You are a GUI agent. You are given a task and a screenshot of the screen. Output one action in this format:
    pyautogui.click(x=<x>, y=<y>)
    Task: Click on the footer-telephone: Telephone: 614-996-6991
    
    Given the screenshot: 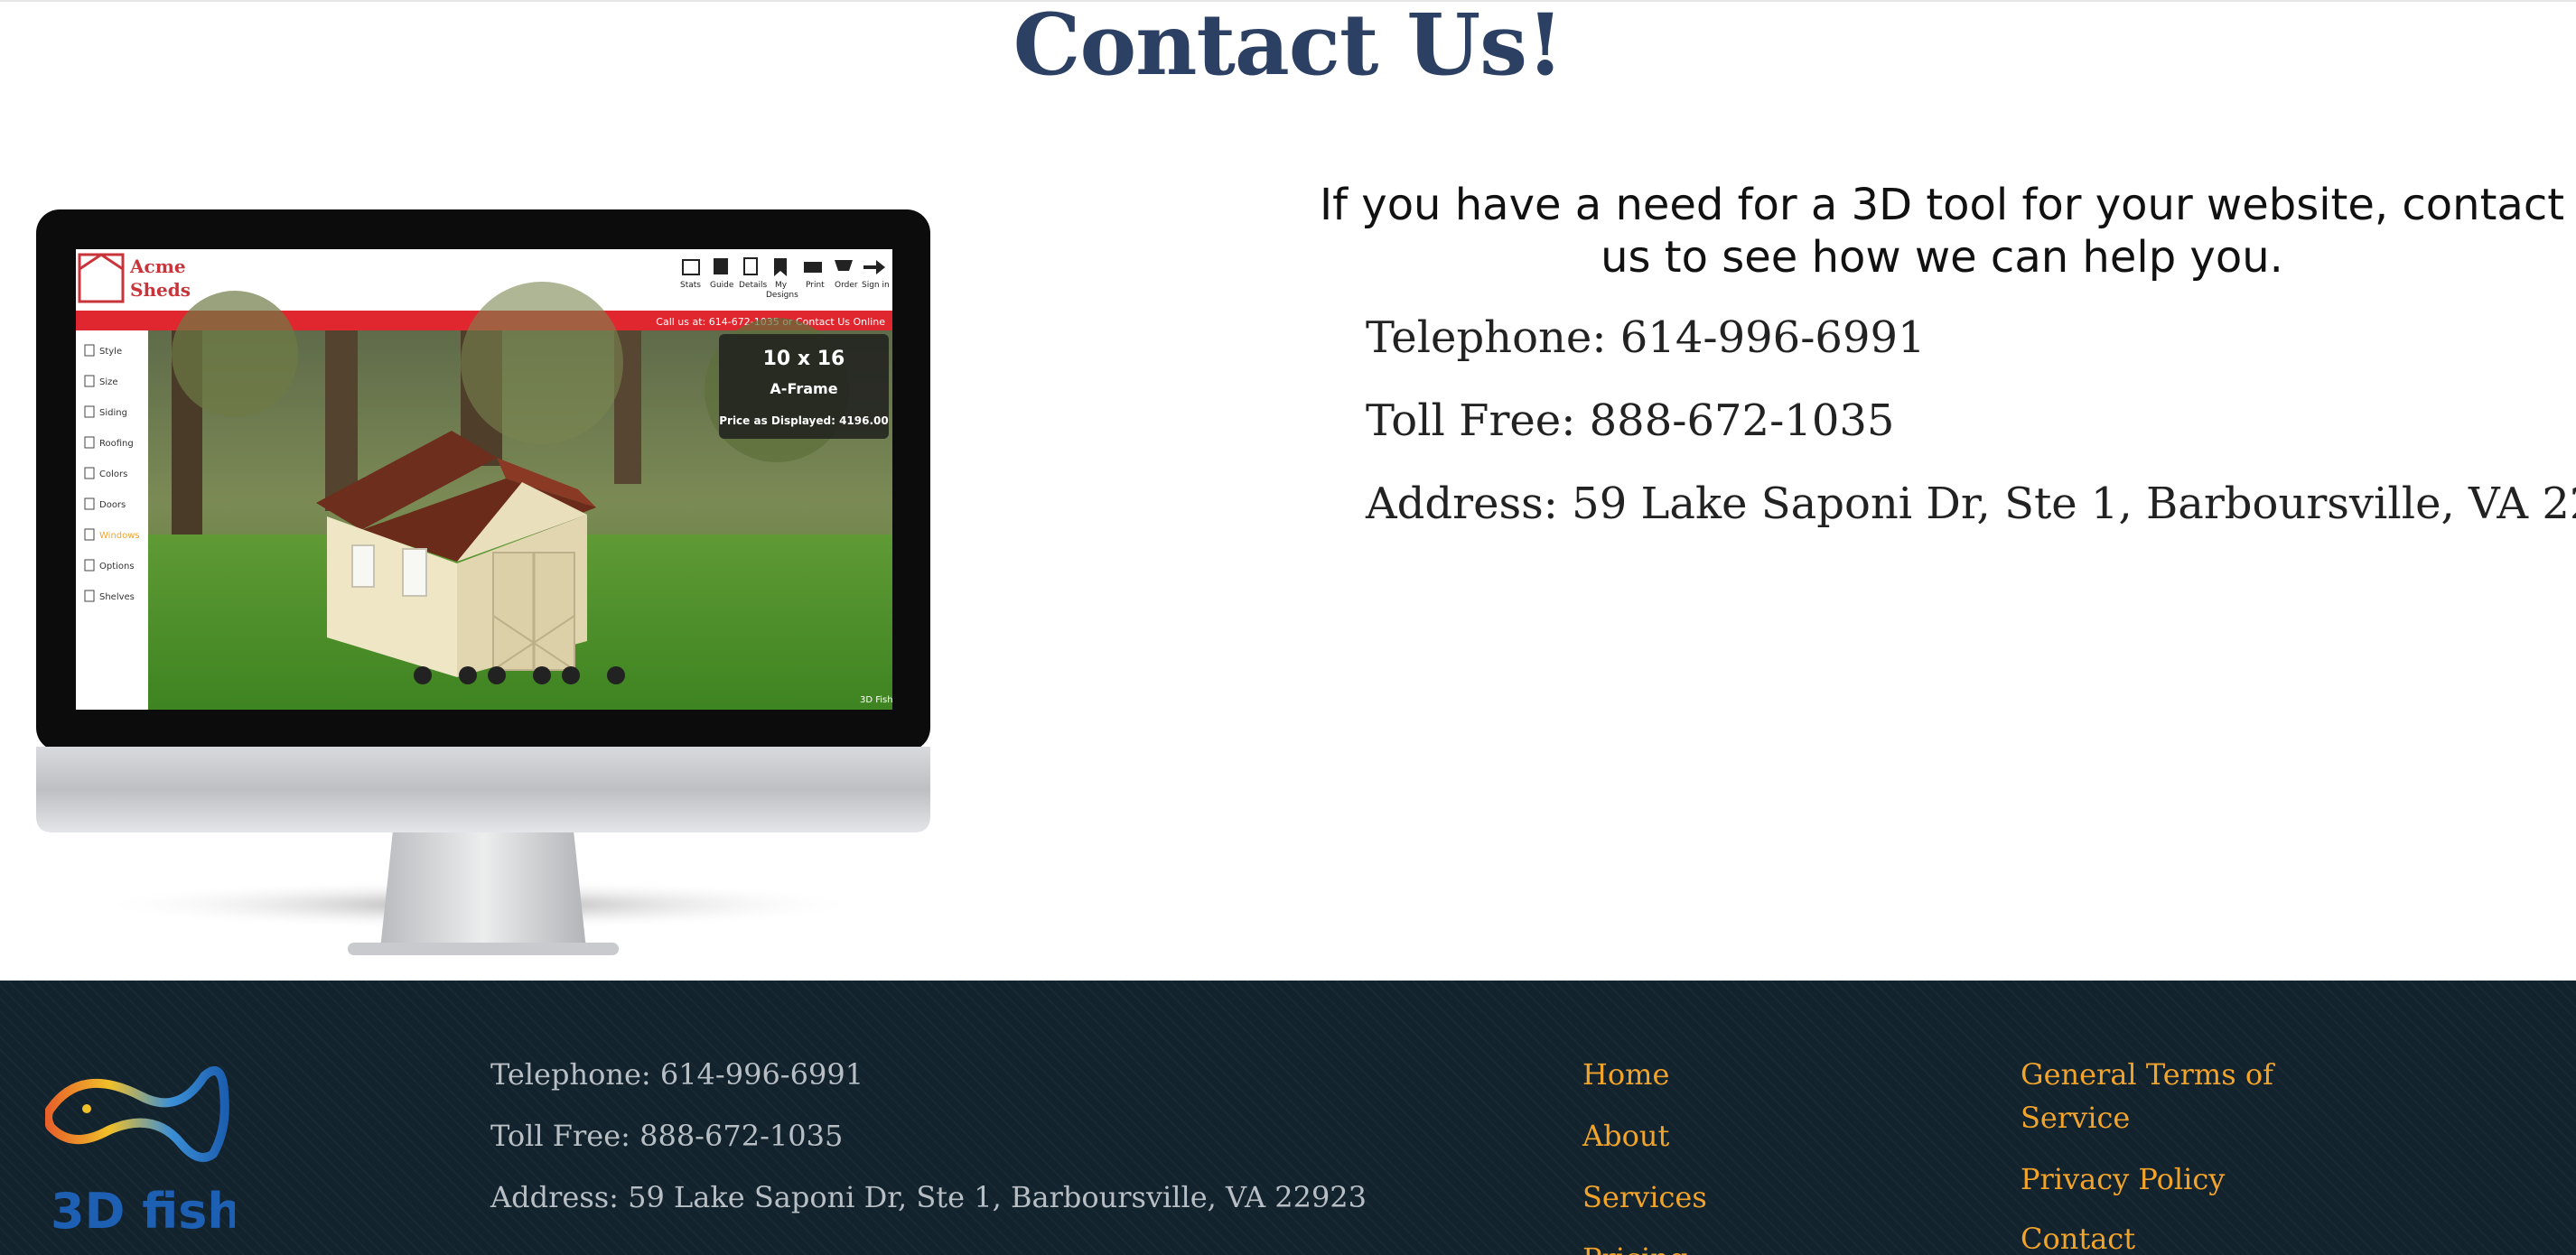 What is the action you would take?
    pyautogui.click(x=677, y=1074)
    